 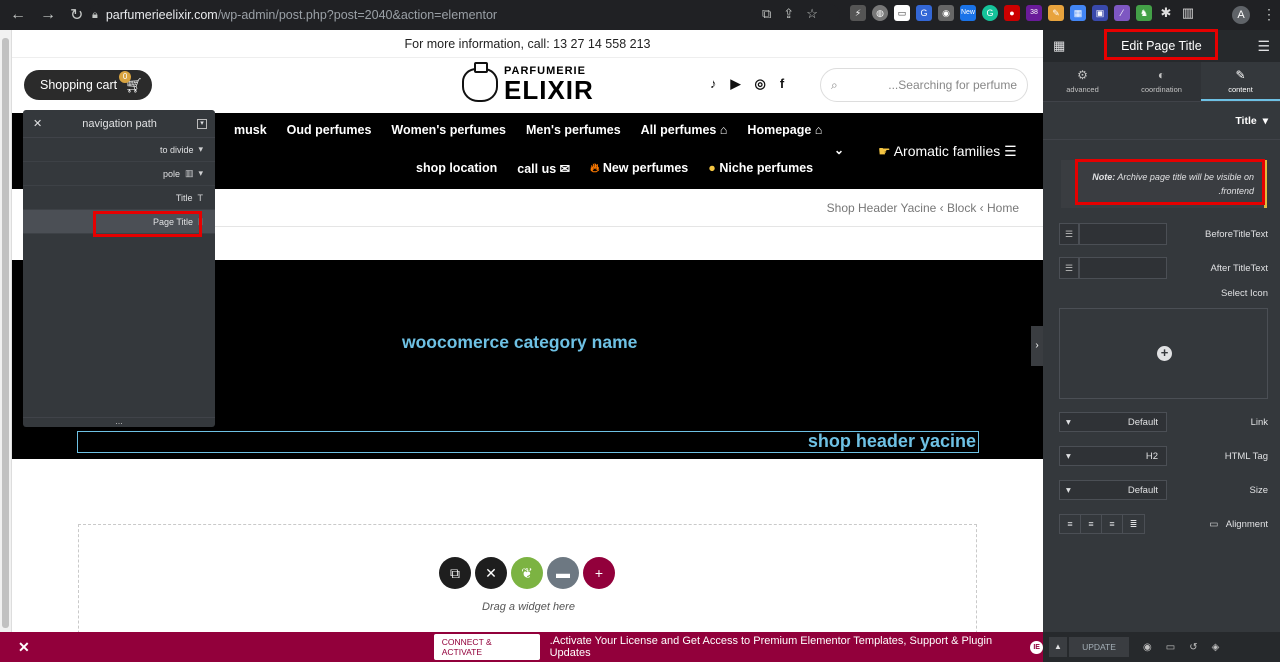 What do you see at coordinates (543, 168) in the screenshot?
I see `nav-item-call-us: call us ✉` at bounding box center [543, 168].